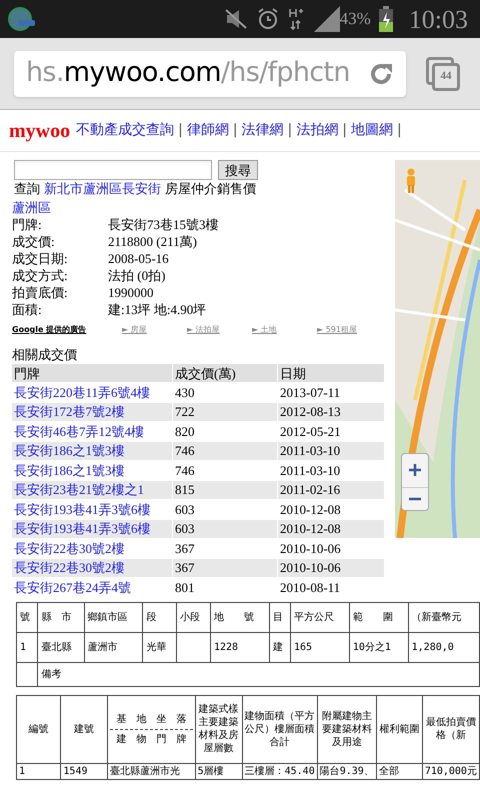 The height and width of the screenshot is (800, 480). I want to click on address-bar: hs.mywoo.com/hs/fphctn, so click(210, 73).